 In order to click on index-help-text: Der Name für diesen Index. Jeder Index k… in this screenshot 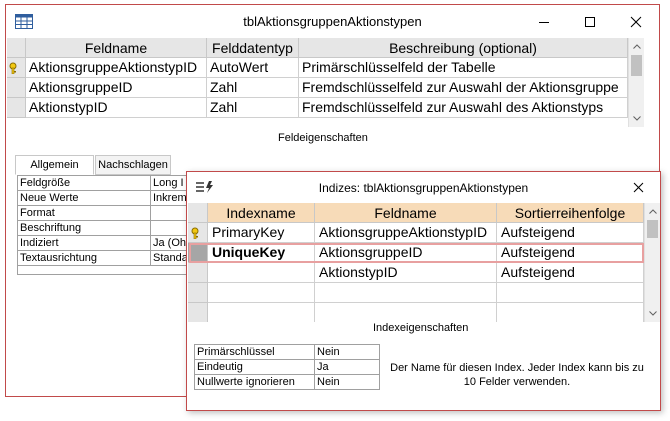, I will do `click(517, 375)`.